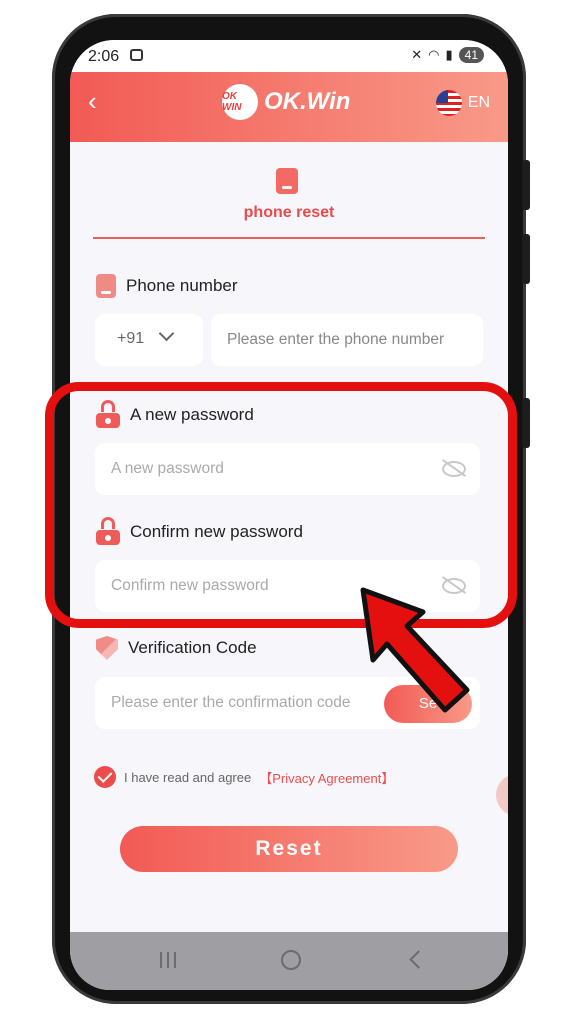 The image size is (576, 1024). What do you see at coordinates (336, 339) in the screenshot?
I see `phone-number-placeholder: Please enter the phone number` at bounding box center [336, 339].